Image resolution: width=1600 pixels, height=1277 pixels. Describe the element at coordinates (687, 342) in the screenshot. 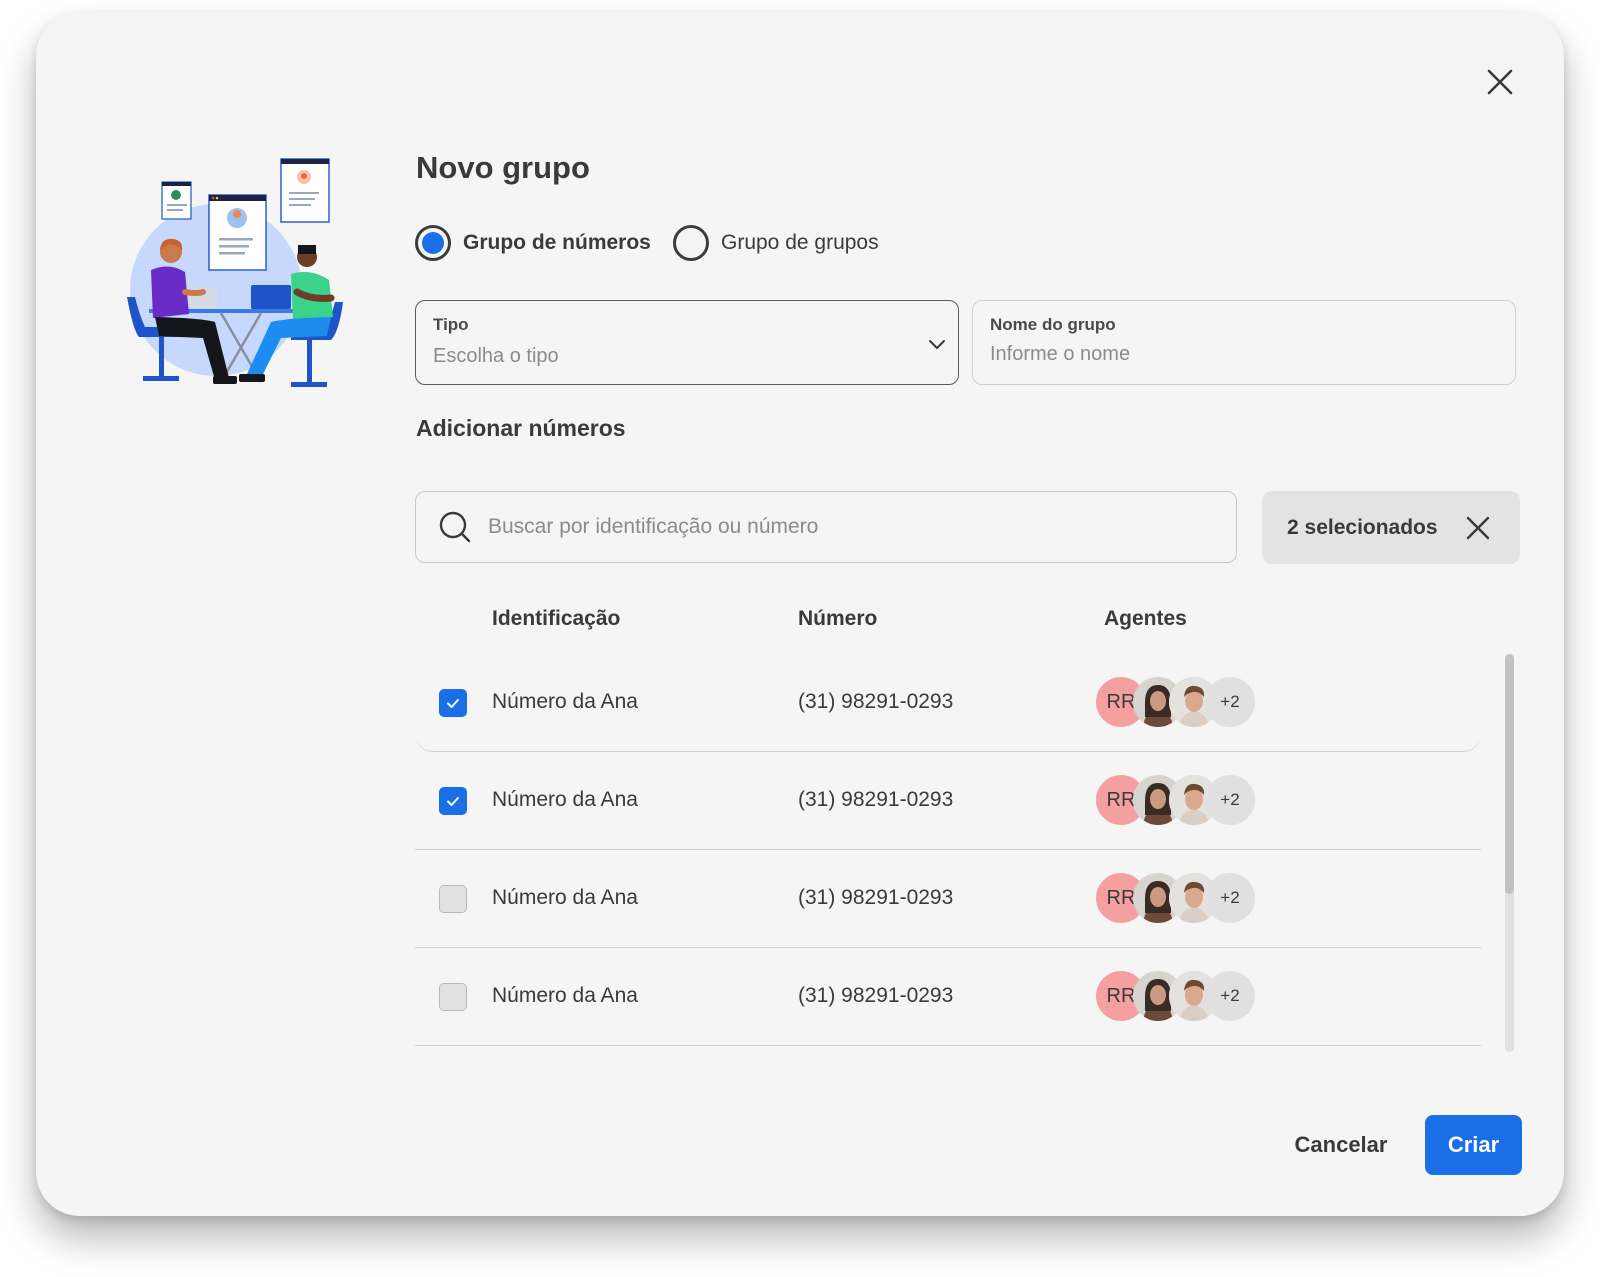

I see `tipo-select: Tipo Escolha o tipo` at that location.